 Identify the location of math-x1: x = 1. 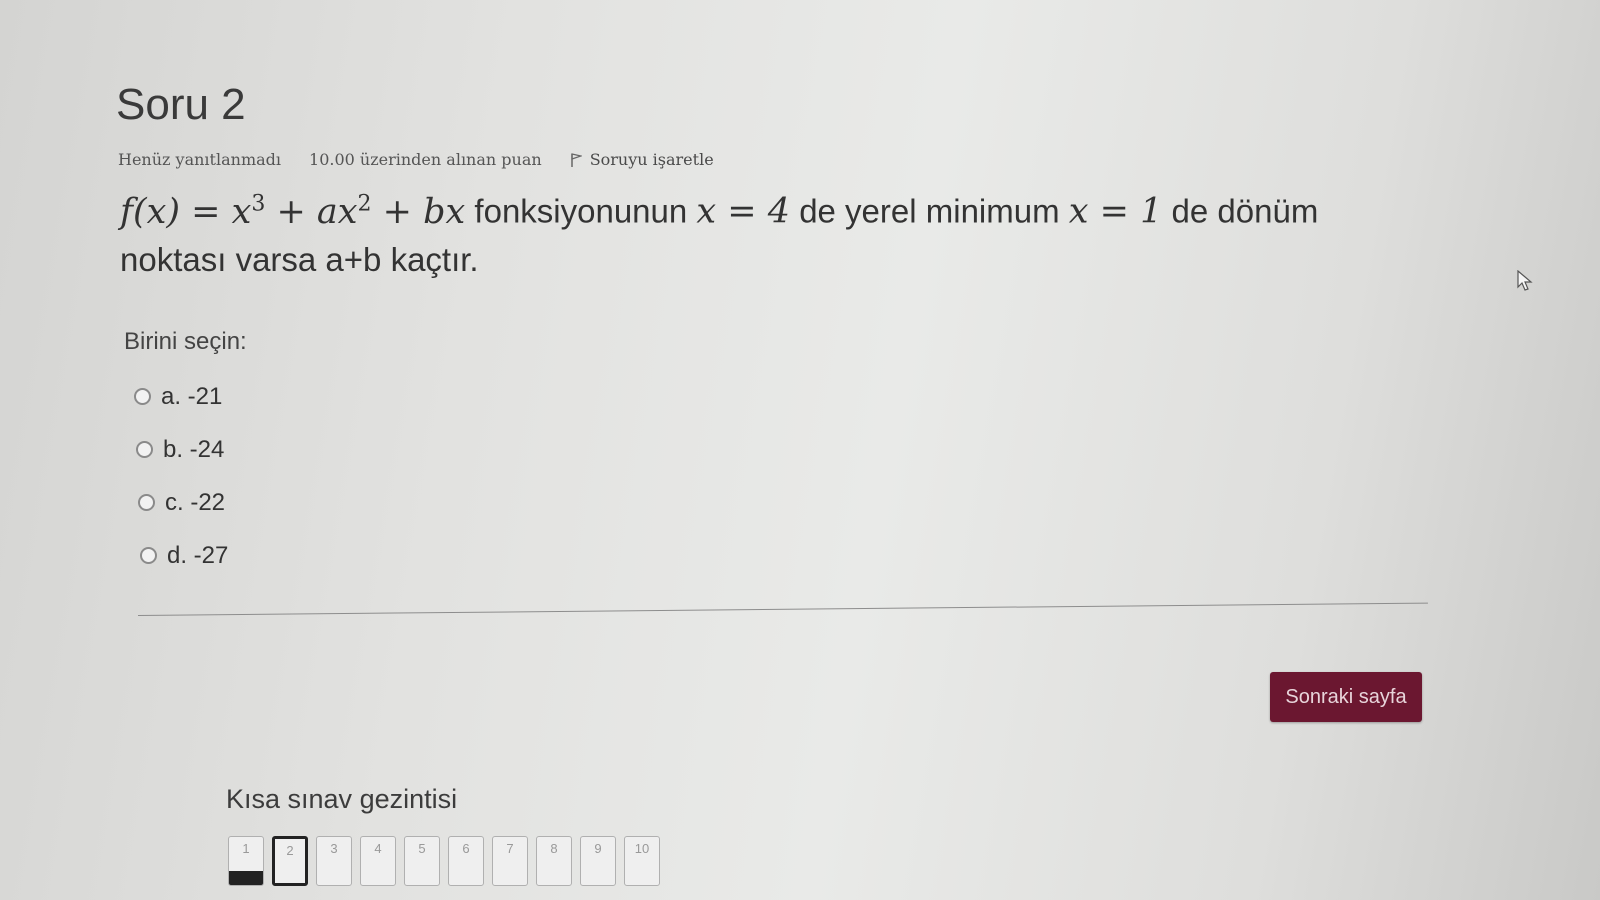
(1115, 211).